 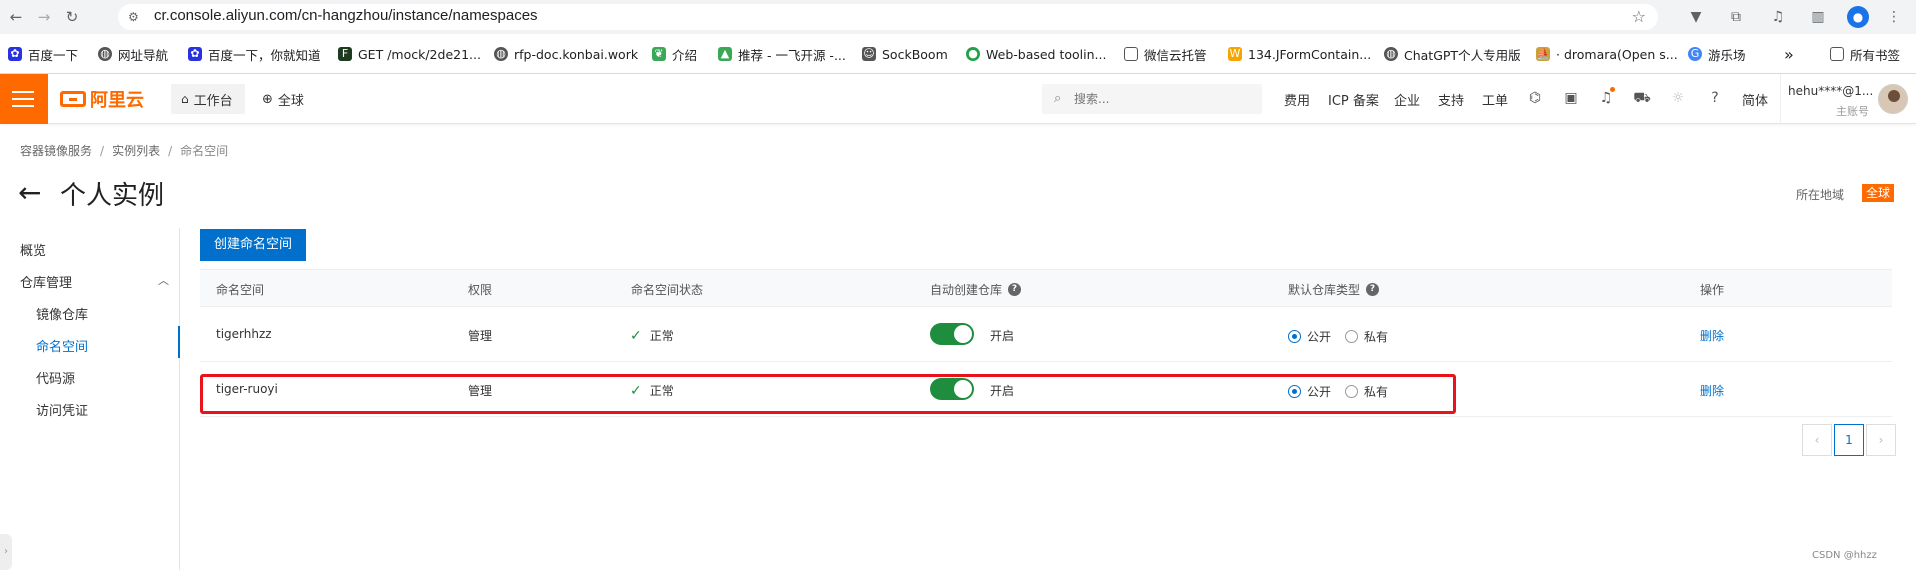 I want to click on nav-billing: 费用, so click(x=1297, y=99).